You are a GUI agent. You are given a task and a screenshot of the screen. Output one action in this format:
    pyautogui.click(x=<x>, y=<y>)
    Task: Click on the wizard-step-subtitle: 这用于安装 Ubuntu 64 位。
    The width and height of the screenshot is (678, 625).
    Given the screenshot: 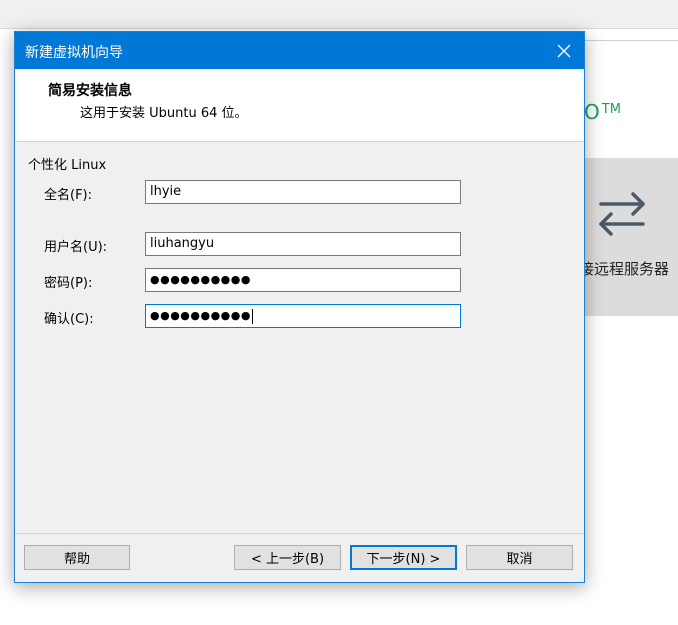 What is the action you would take?
    pyautogui.click(x=164, y=113)
    